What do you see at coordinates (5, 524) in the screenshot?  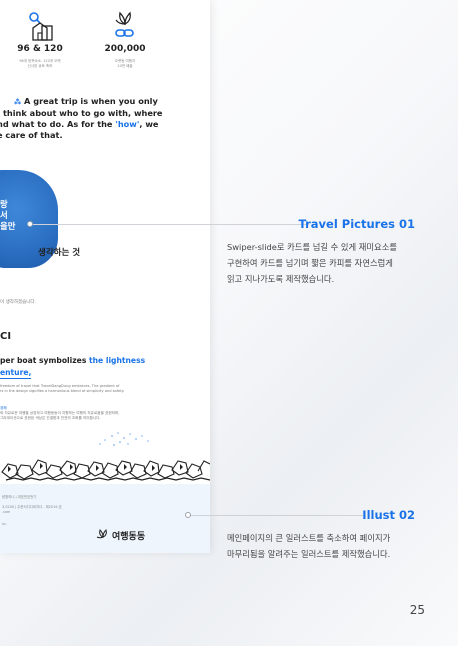 I see `footer-line: nc.` at bounding box center [5, 524].